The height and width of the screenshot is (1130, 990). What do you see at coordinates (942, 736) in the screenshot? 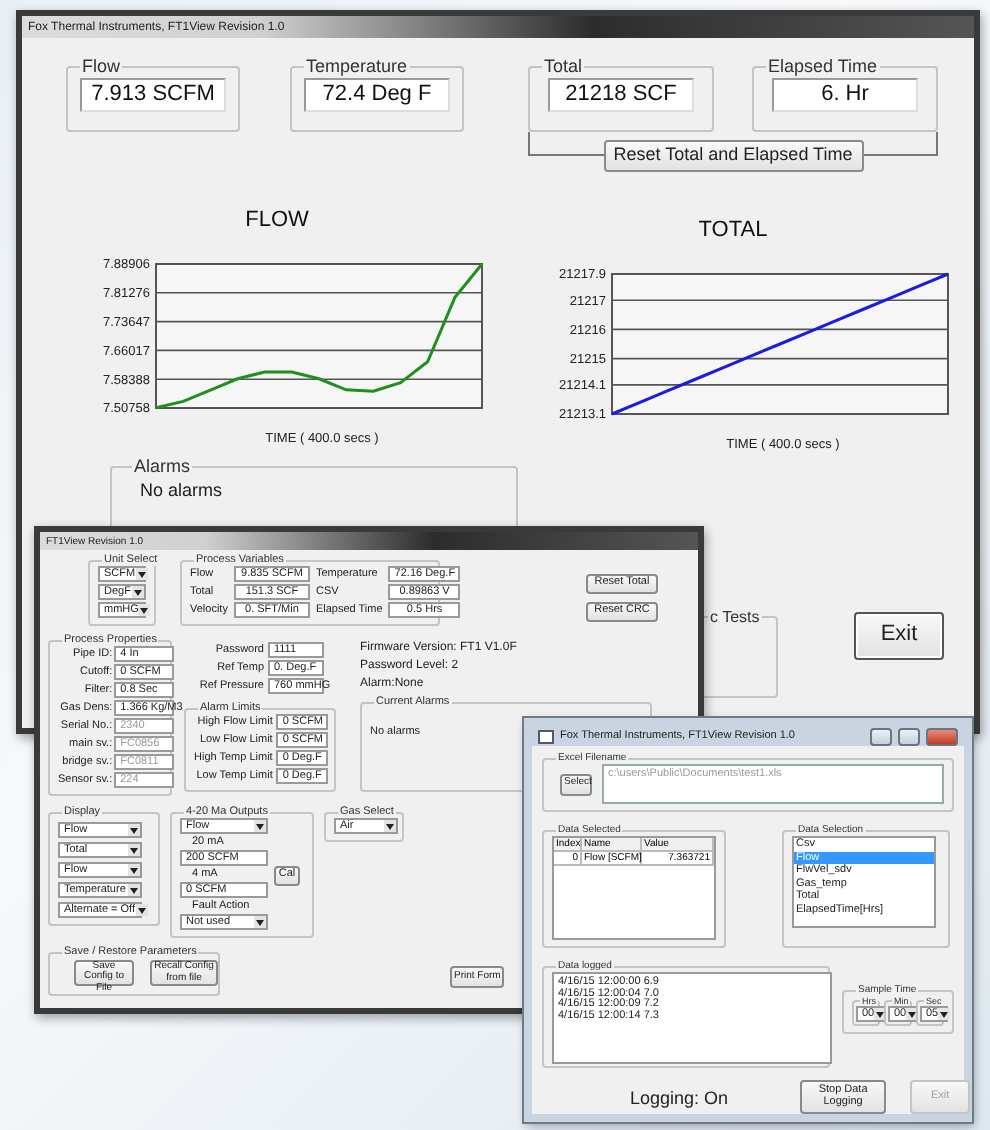
I see `close-button` at bounding box center [942, 736].